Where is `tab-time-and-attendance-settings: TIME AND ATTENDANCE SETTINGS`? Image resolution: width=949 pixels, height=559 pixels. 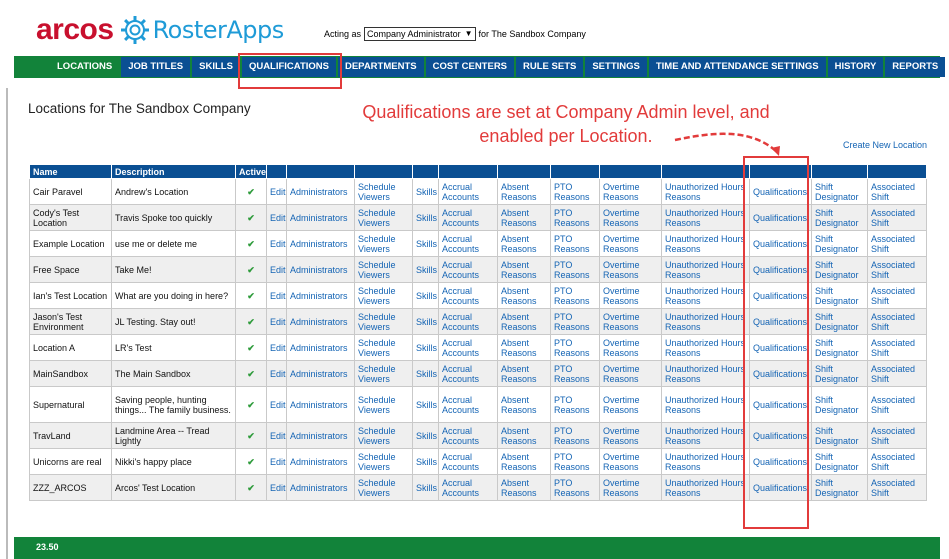
tab-time-and-attendance-settings: TIME AND ATTENDANCE SETTINGS is located at coordinates (737, 67).